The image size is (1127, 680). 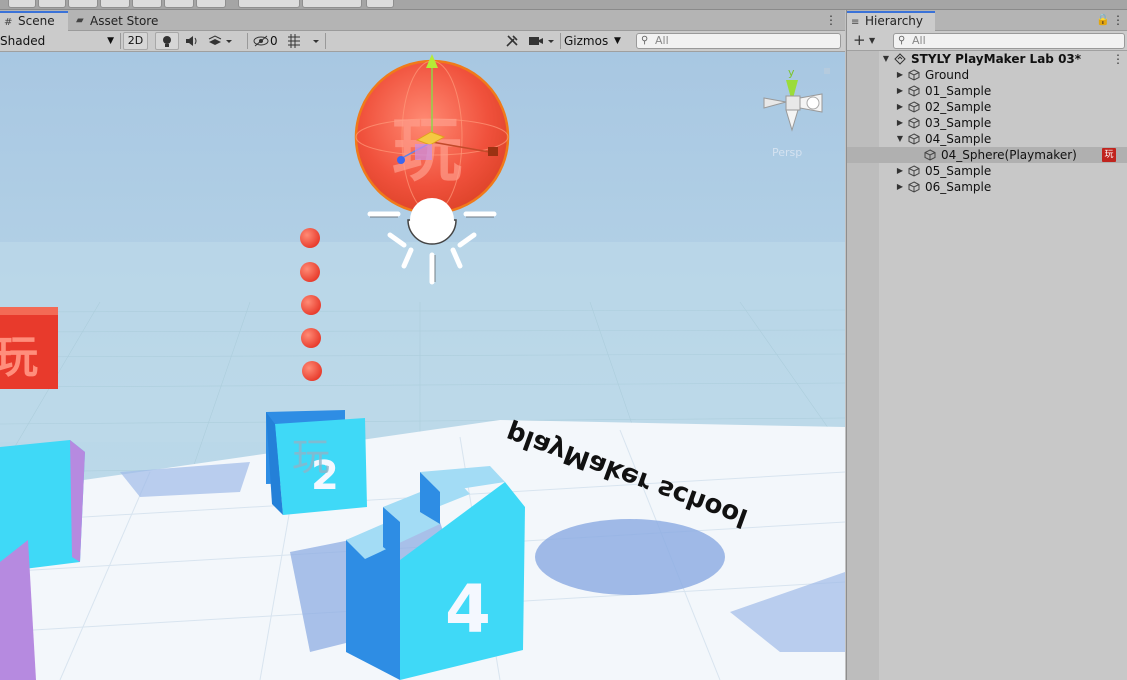 What do you see at coordinates (59, 41) in the screenshot?
I see `draw-mode-dropdown: Shaded ▼` at bounding box center [59, 41].